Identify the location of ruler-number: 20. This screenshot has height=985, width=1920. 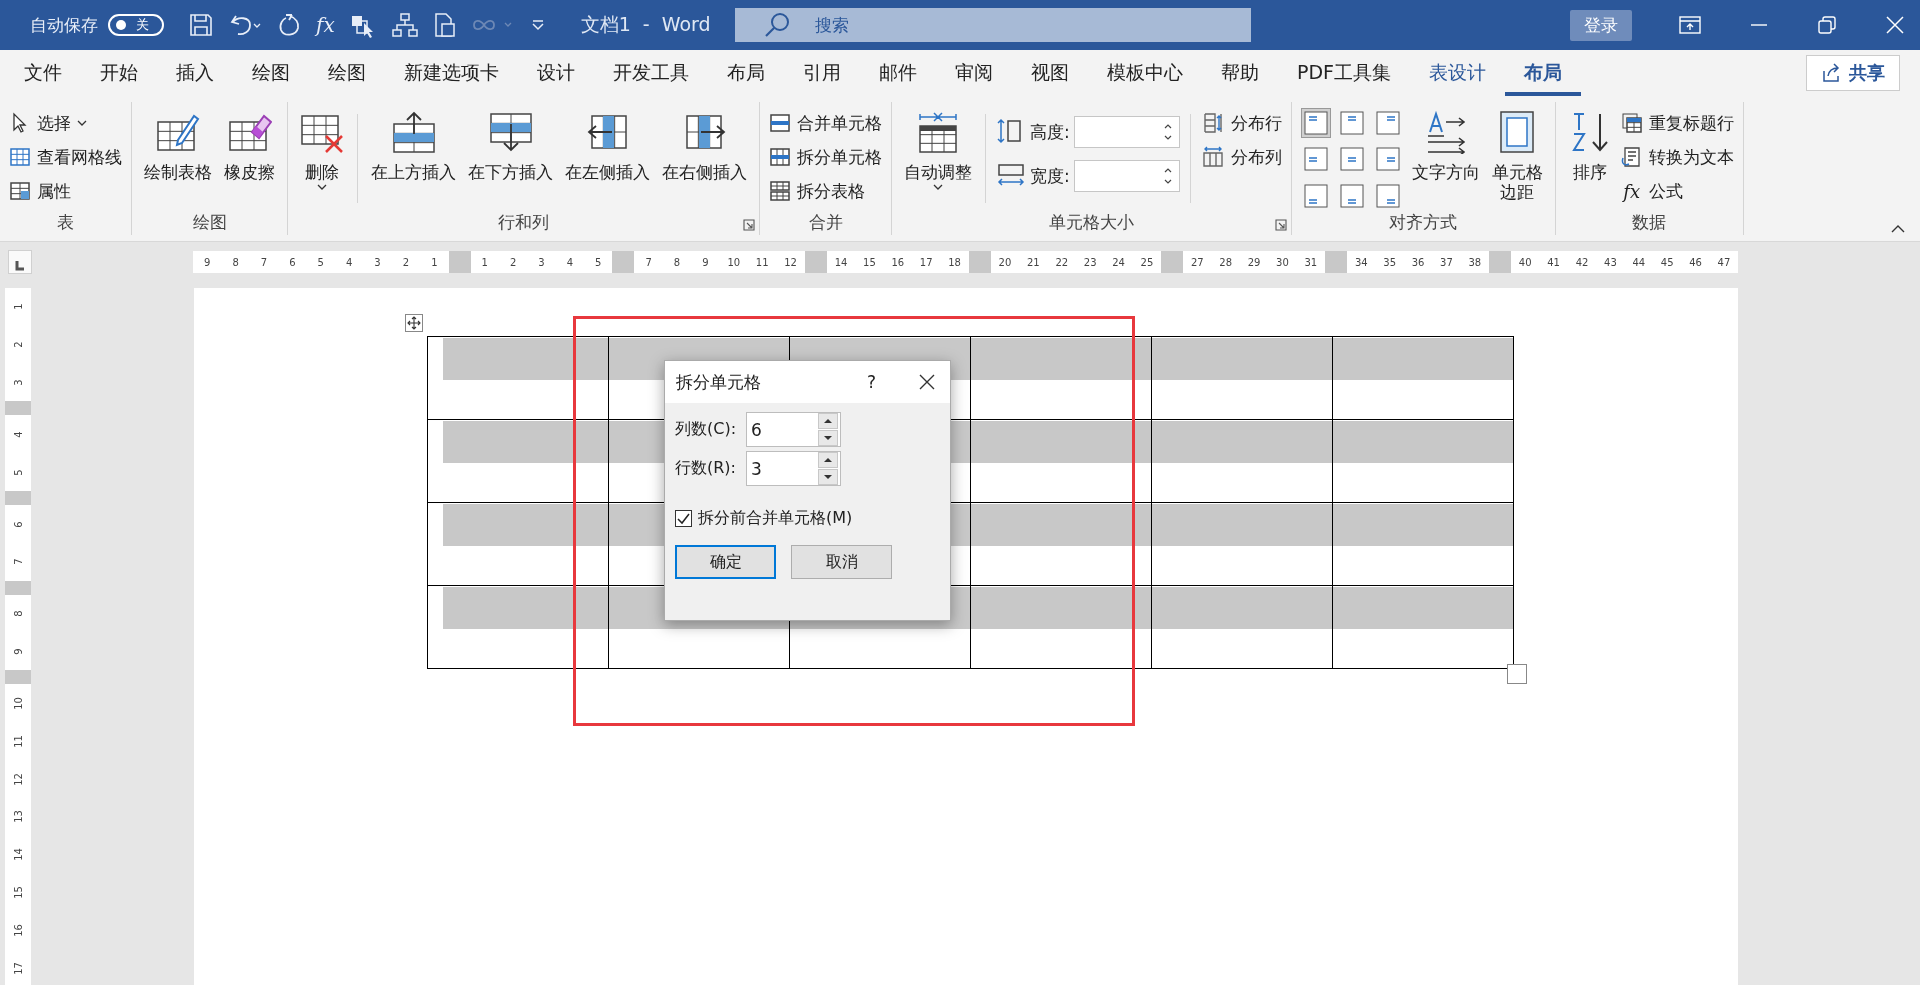
(1005, 262).